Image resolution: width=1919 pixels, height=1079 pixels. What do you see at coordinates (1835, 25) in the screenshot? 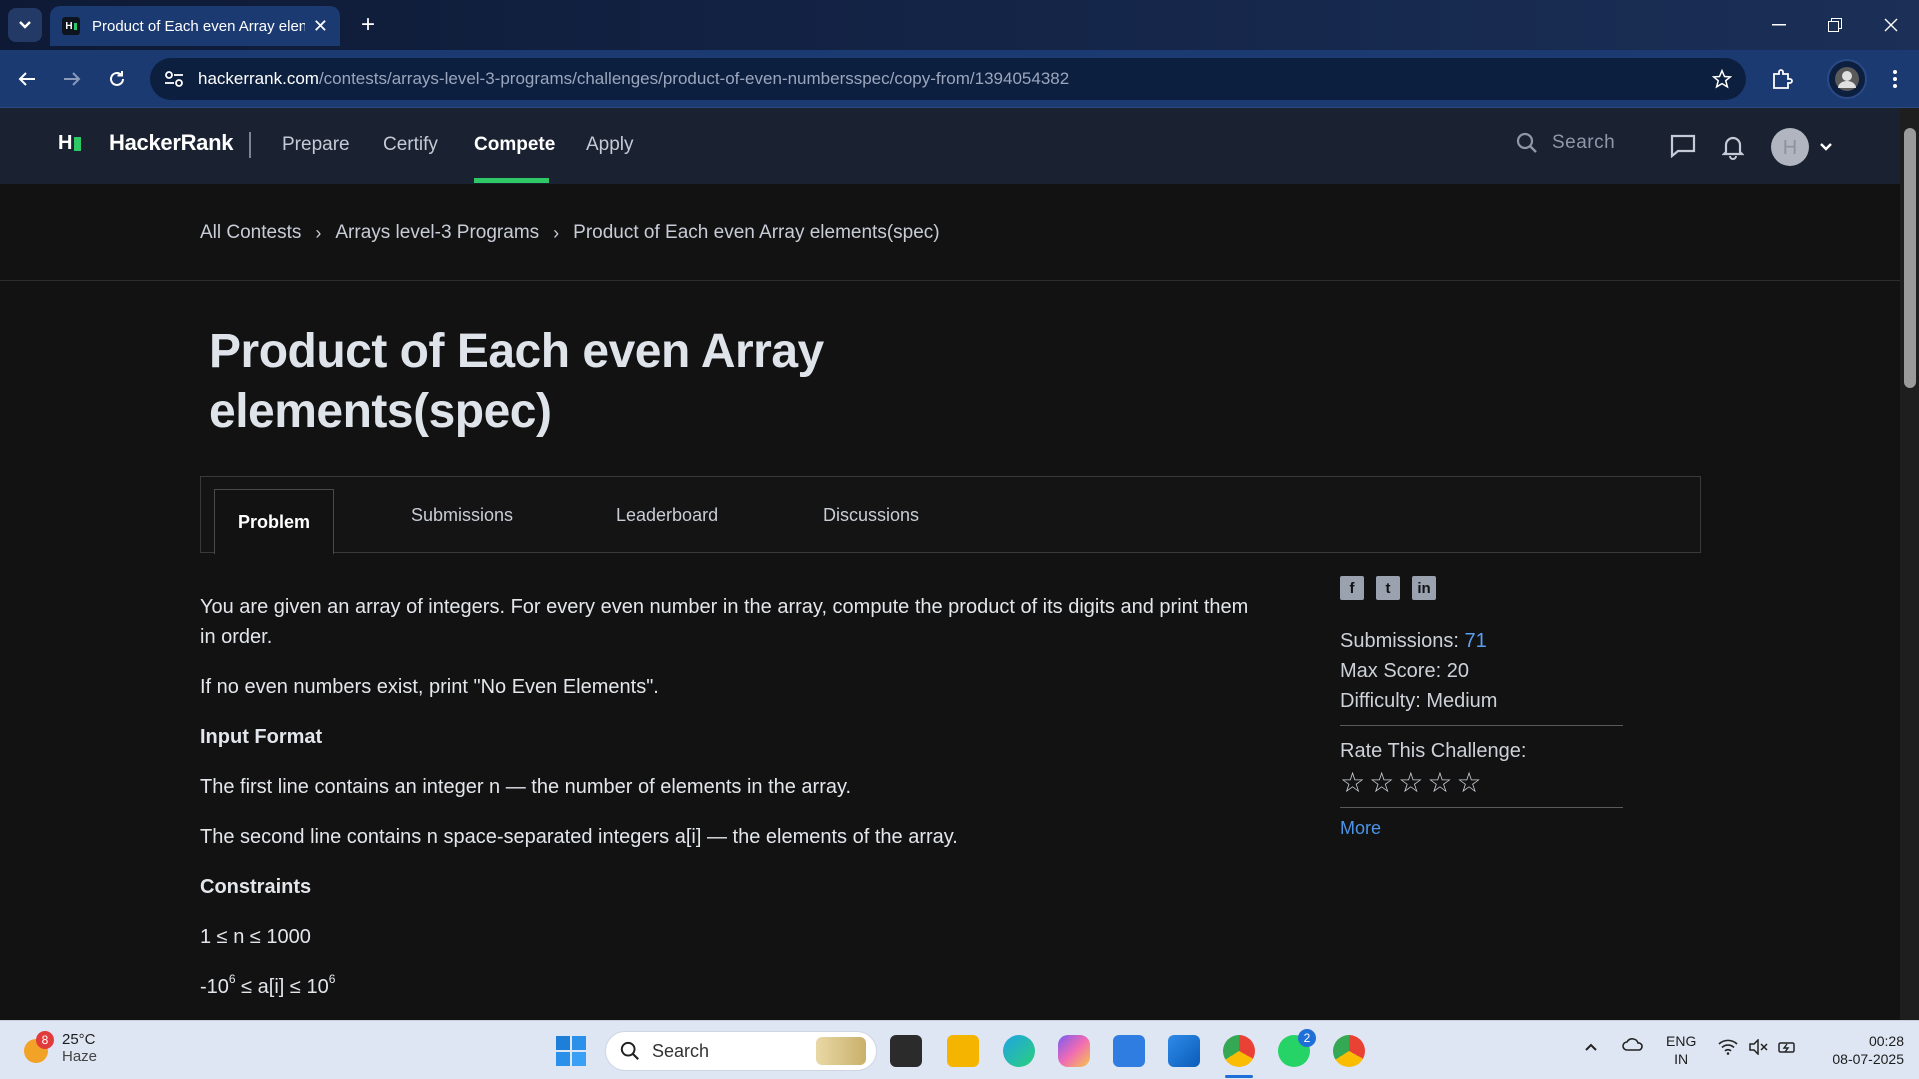
I see `restore-button` at bounding box center [1835, 25].